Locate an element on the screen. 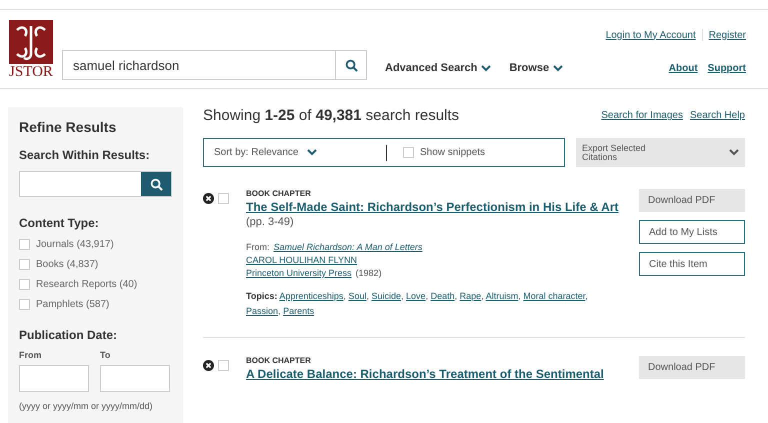 Image resolution: width=768 pixels, height=423 pixels. topic-link: Love is located at coordinates (416, 296).